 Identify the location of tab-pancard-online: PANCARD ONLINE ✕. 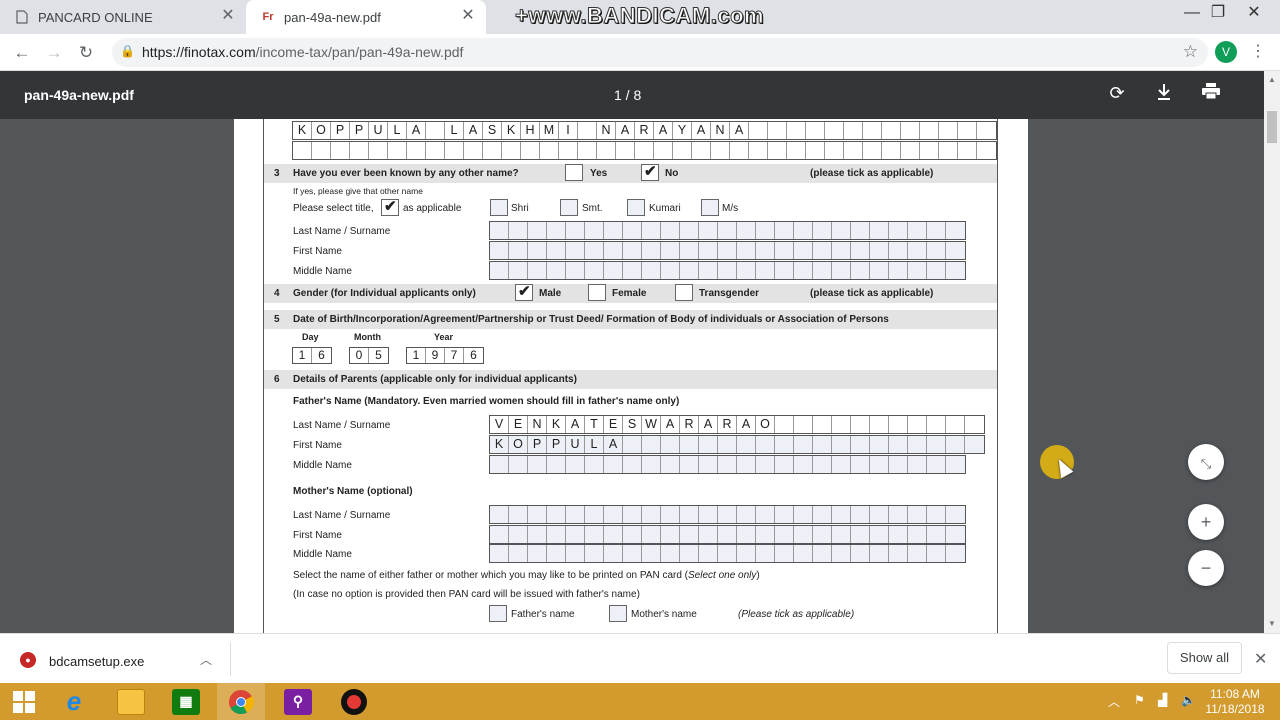
(123, 17).